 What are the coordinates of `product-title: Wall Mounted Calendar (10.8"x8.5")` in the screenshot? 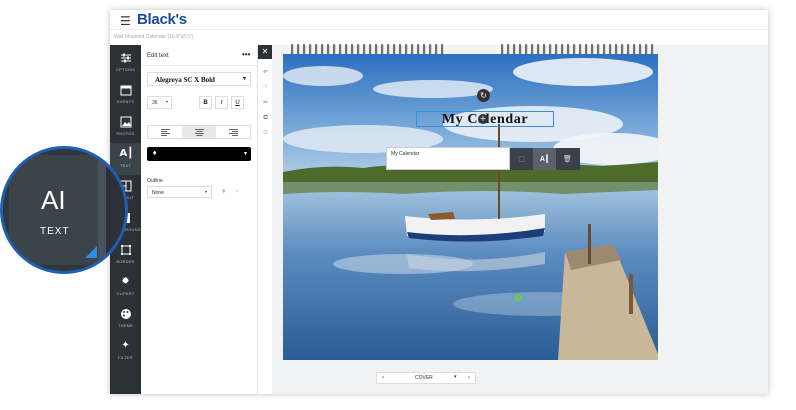 It's located at (154, 37).